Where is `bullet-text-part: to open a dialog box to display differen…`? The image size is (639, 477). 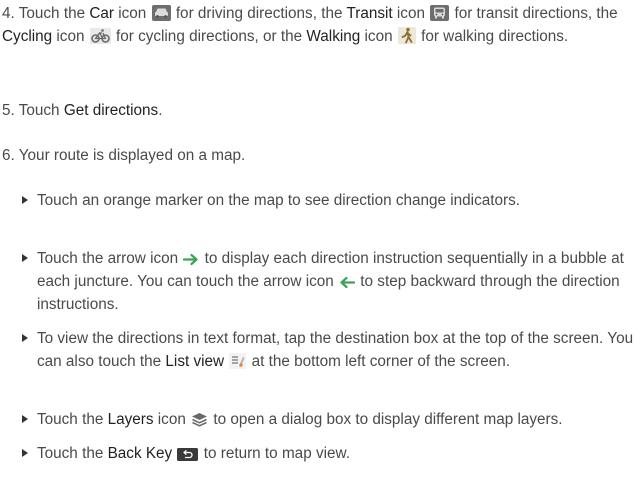 bullet-text-part: to open a dialog box to display differen… is located at coordinates (388, 419).